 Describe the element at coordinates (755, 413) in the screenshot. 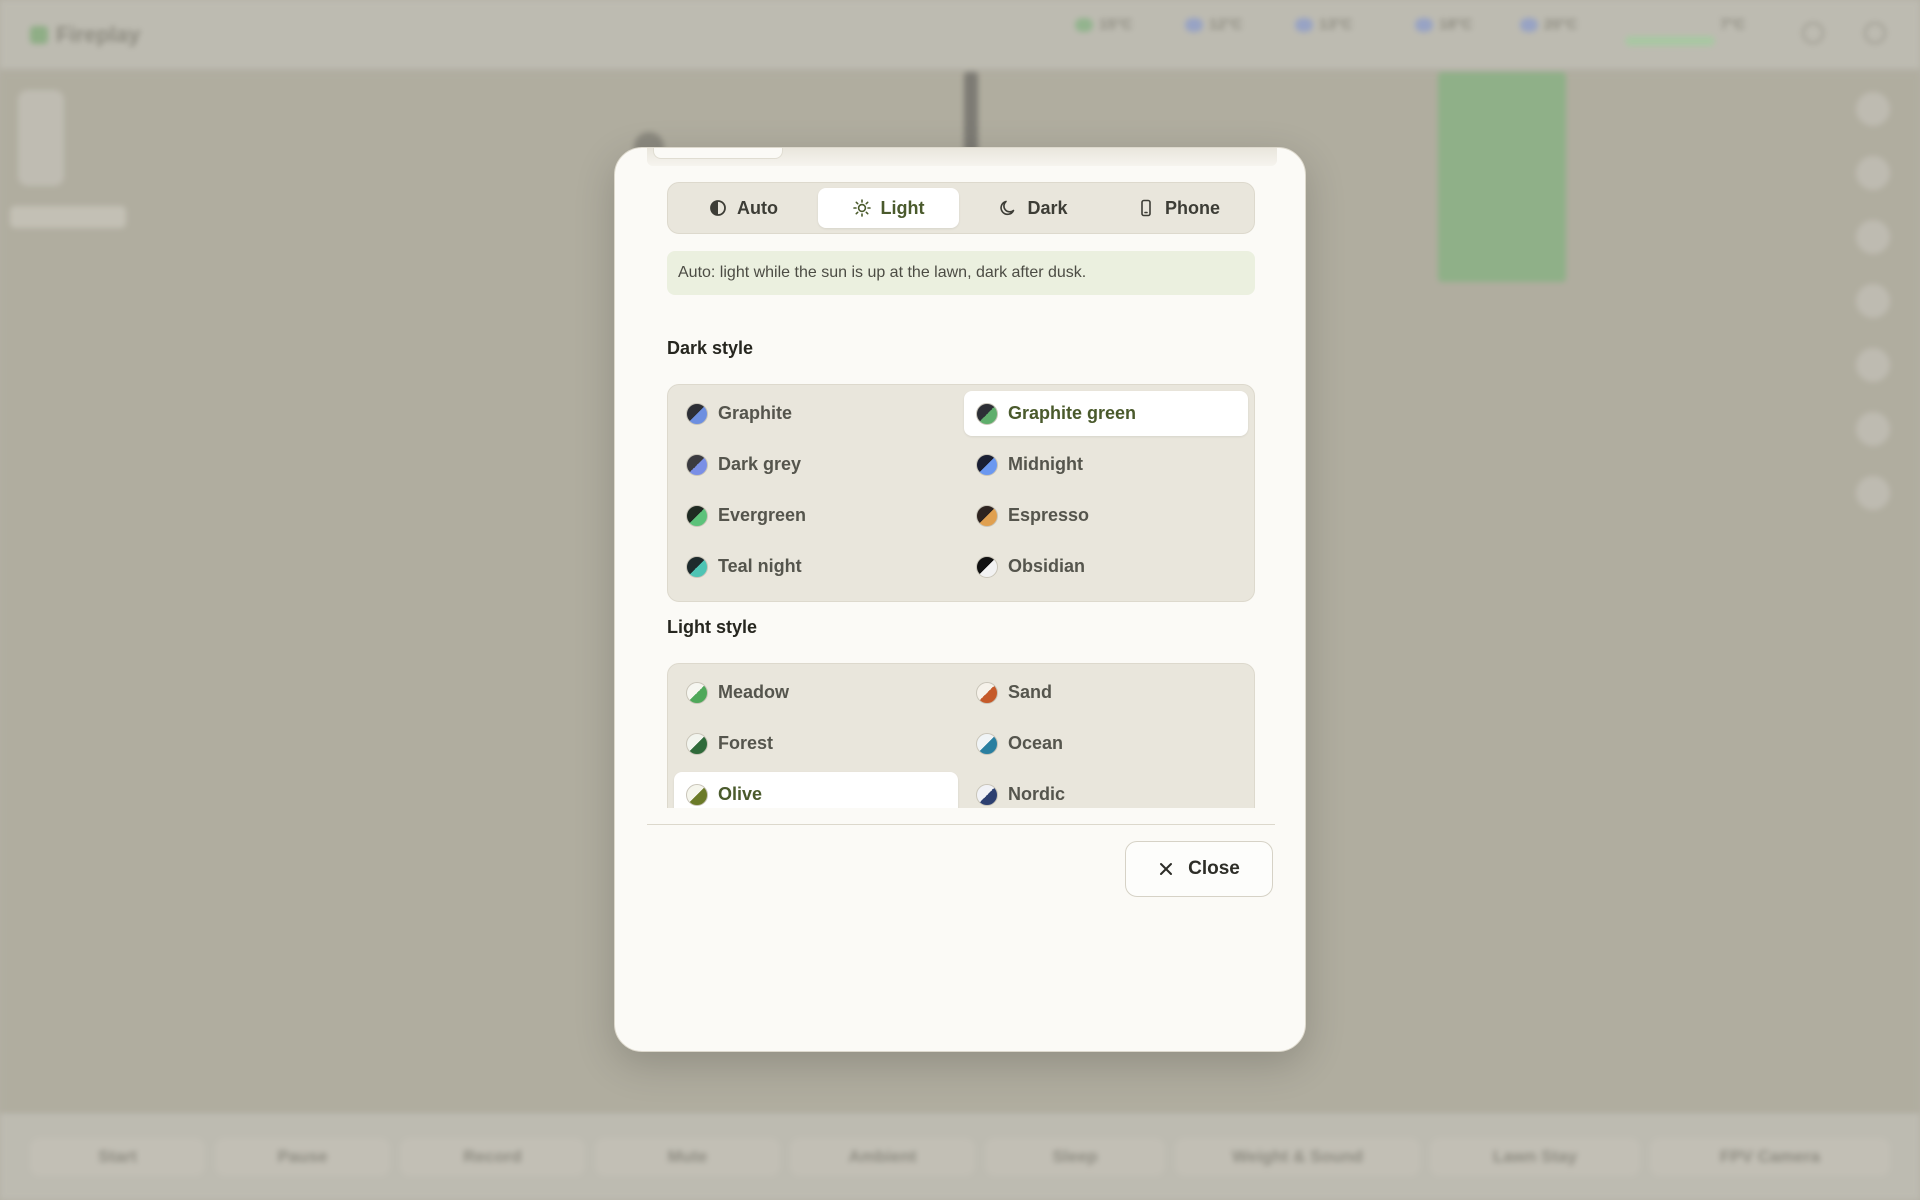

I see `style-option-label: Graphite` at that location.